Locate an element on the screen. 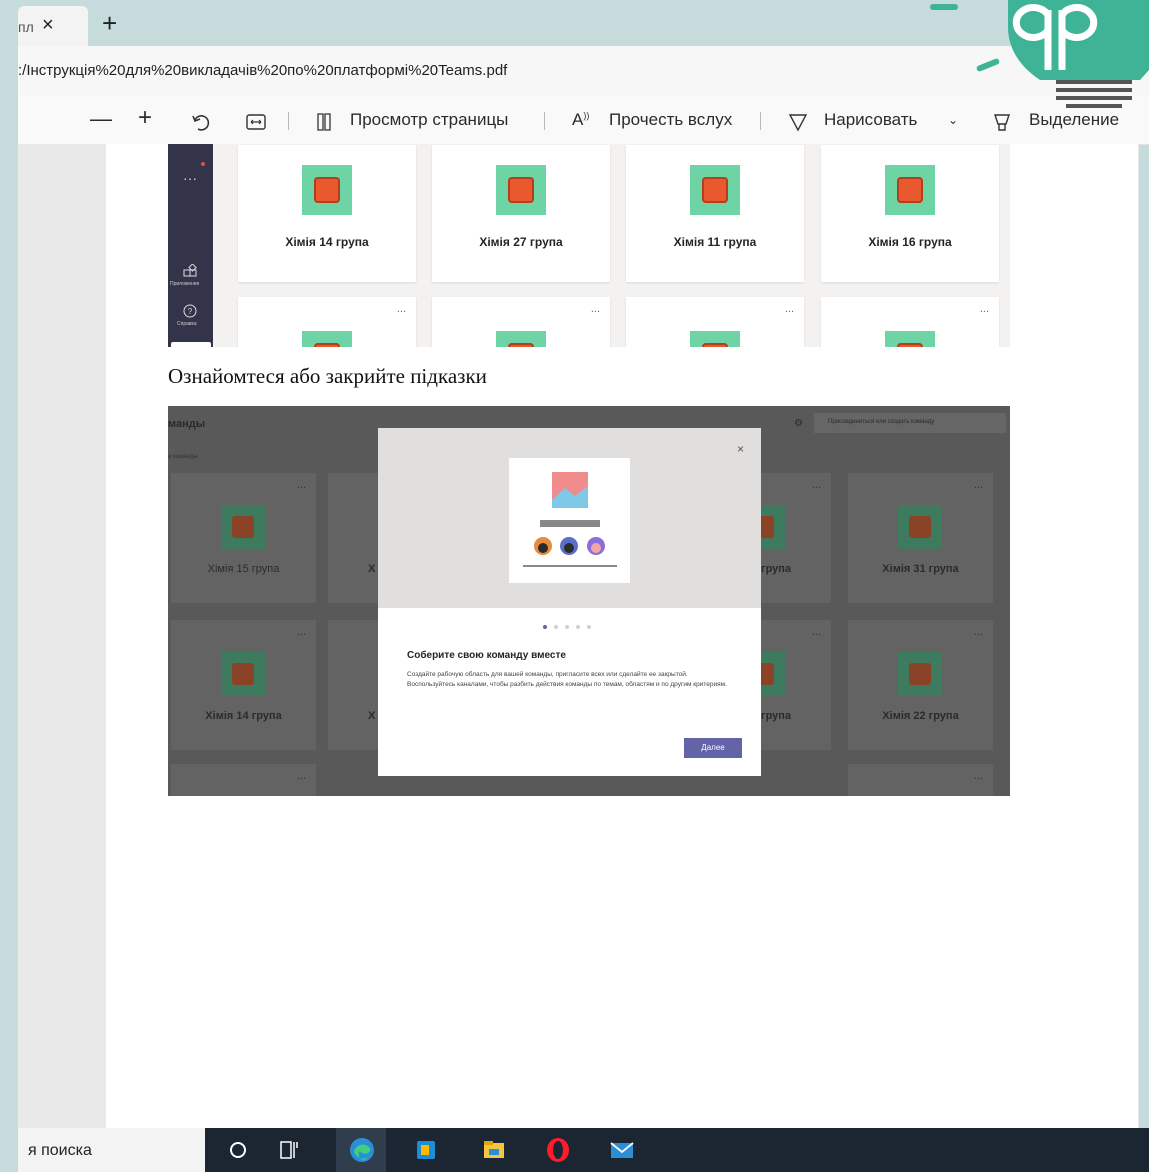 The image size is (1149, 1172). opera-browser-icon is located at coordinates (558, 1150).